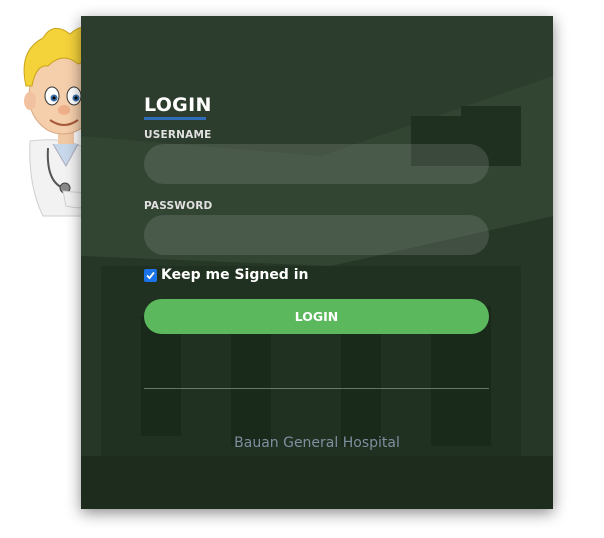 The width and height of the screenshot is (604, 538). I want to click on login-button: LOGIN, so click(316, 316).